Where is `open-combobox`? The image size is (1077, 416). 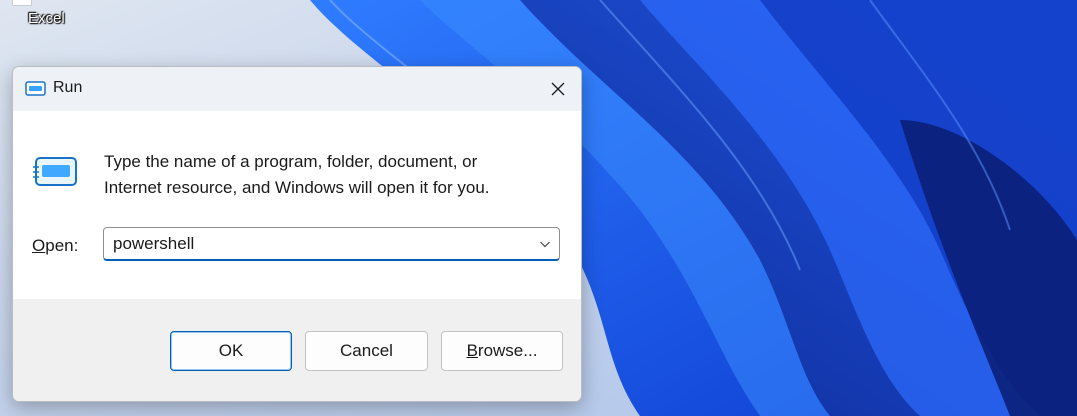 open-combobox is located at coordinates (331, 244).